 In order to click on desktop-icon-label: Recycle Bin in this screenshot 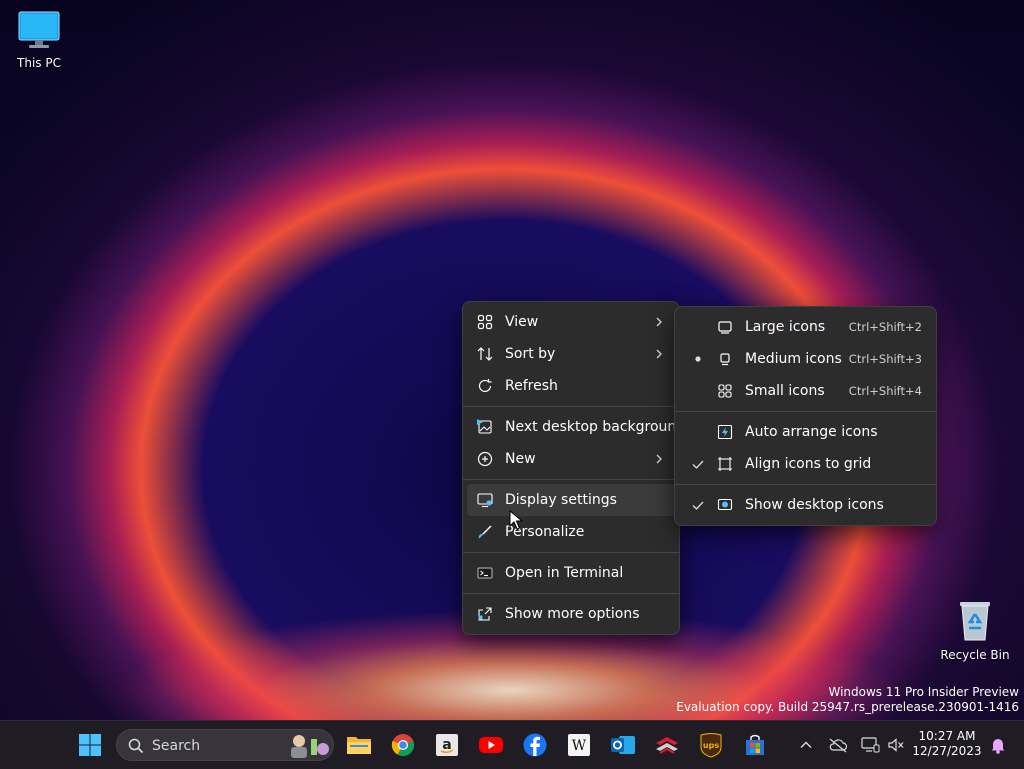, I will do `click(975, 655)`.